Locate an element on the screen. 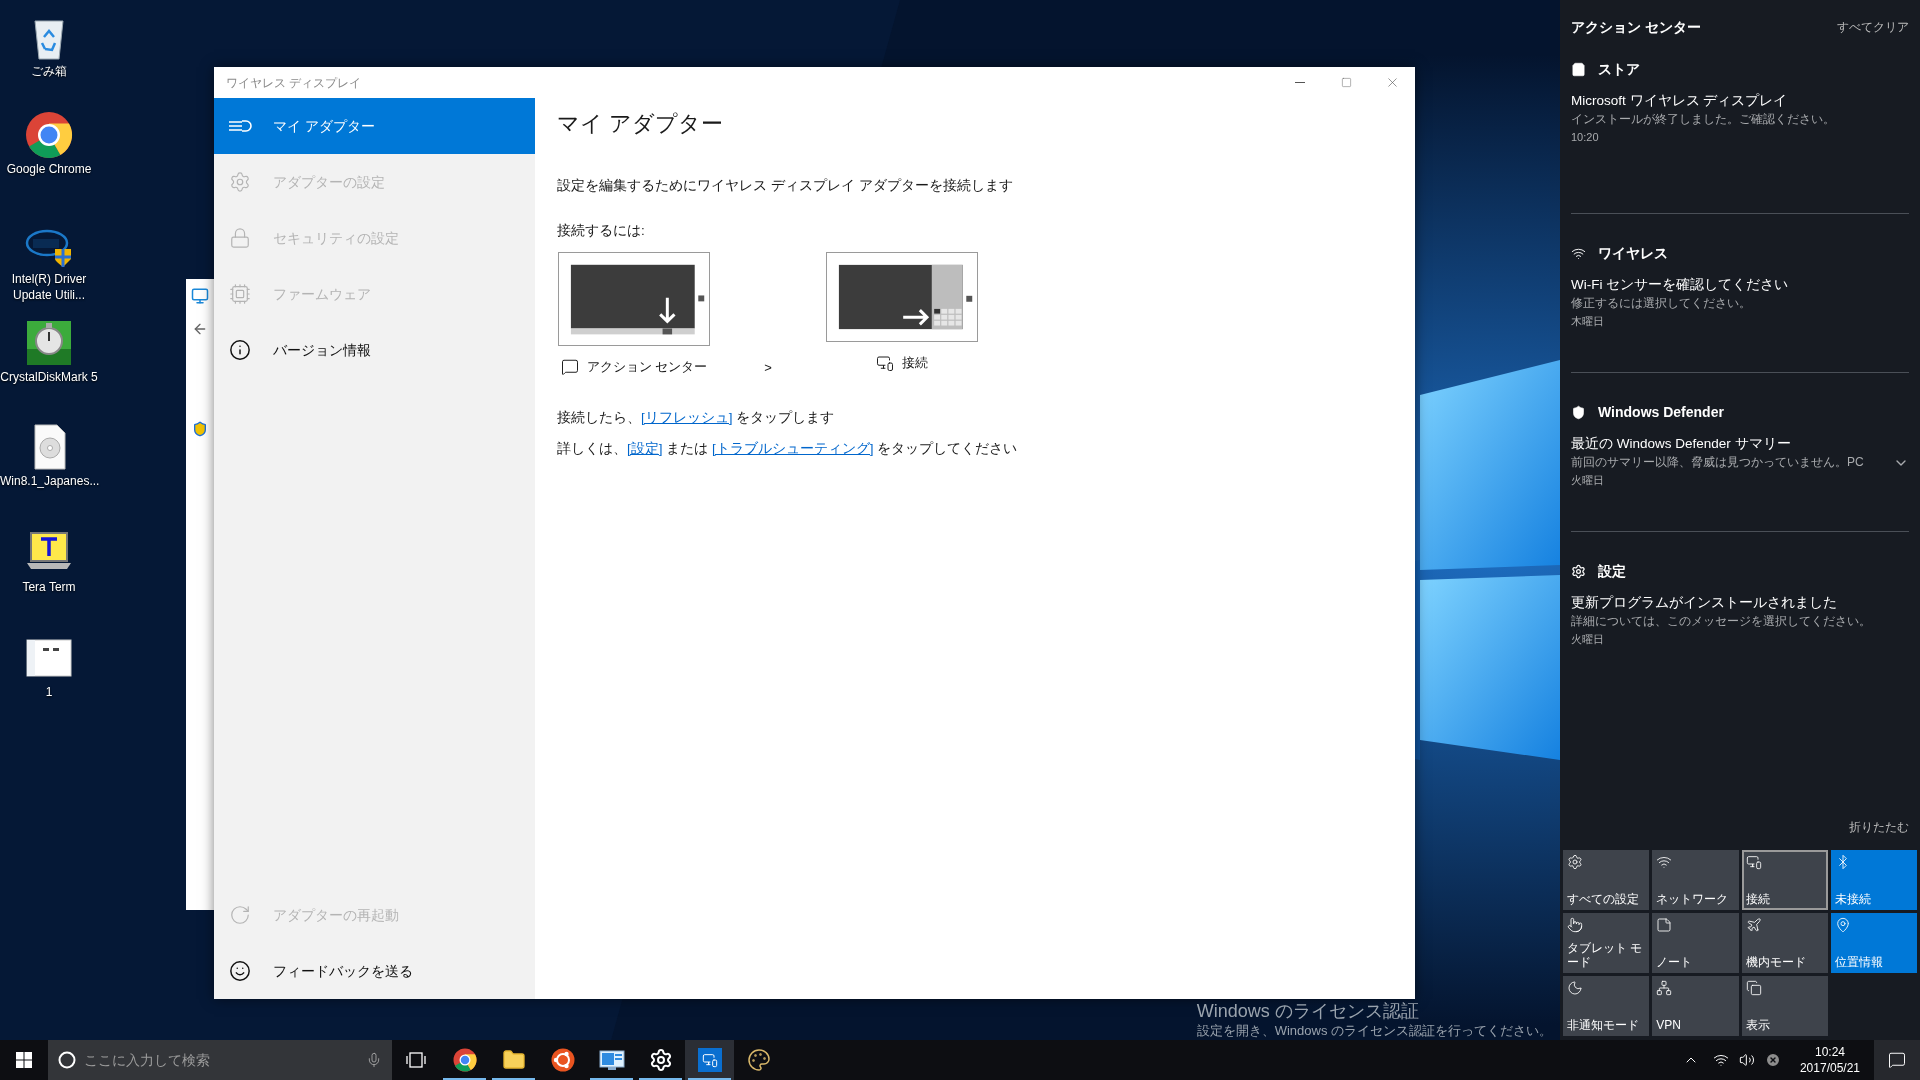 This screenshot has width=1920, height=1080. minimize-icon is located at coordinates (1300, 82).